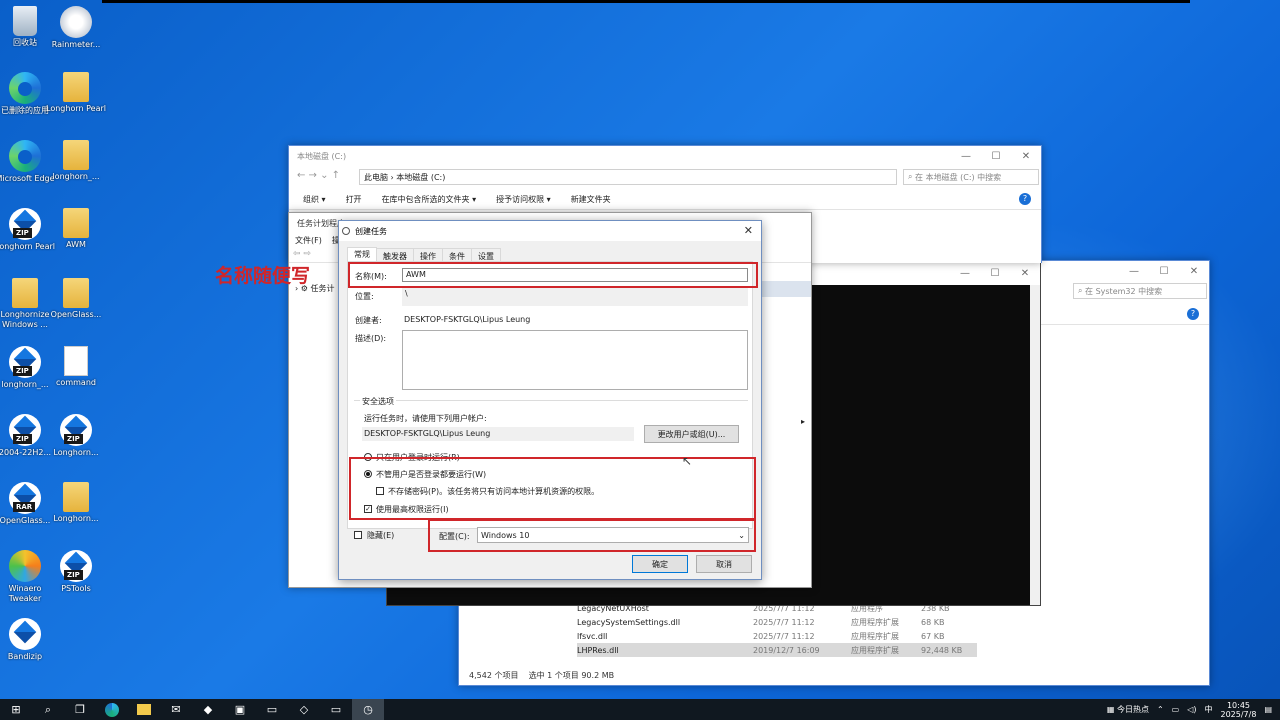 Image resolution: width=1280 pixels, height=720 pixels. I want to click on explorer-ribbon: 组织 ▾ 打开 在库中包含所选的文件夹 ▾ 授予访问权限 ▾ 新建文件夹 ?, so click(665, 200).